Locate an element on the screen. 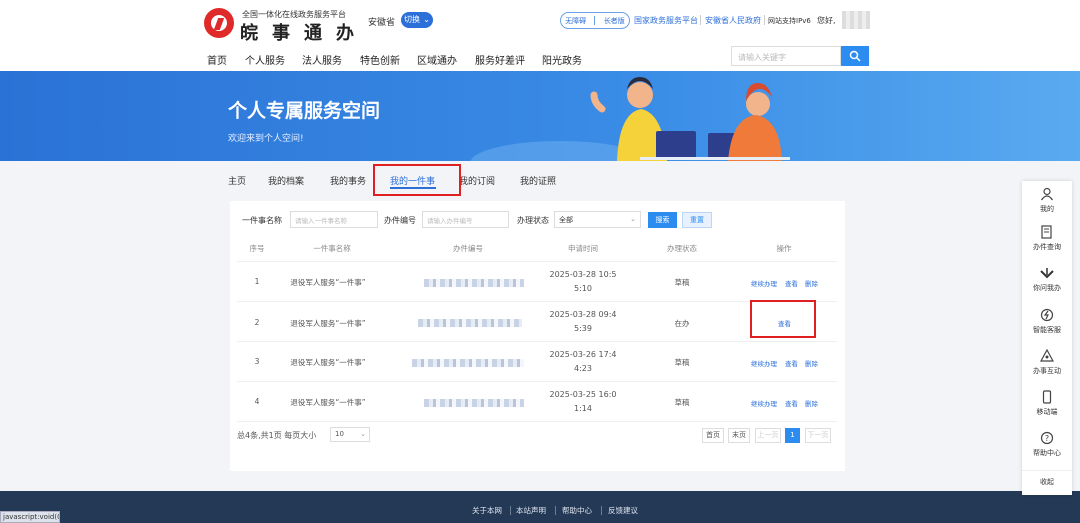 The height and width of the screenshot is (523, 1080). pagination-total: 总4条,共1页 每页大小 is located at coordinates (277, 435).